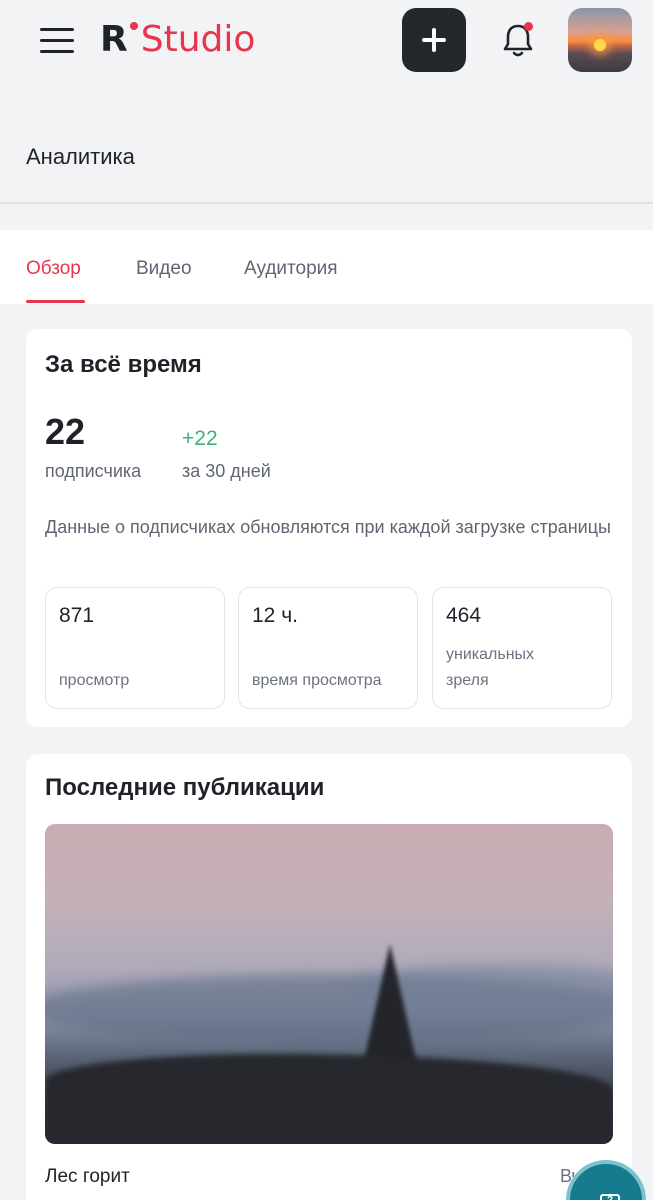 This screenshot has height=1200, width=653. Describe the element at coordinates (610, 1197) in the screenshot. I see `chat-question-icon: ?` at that location.